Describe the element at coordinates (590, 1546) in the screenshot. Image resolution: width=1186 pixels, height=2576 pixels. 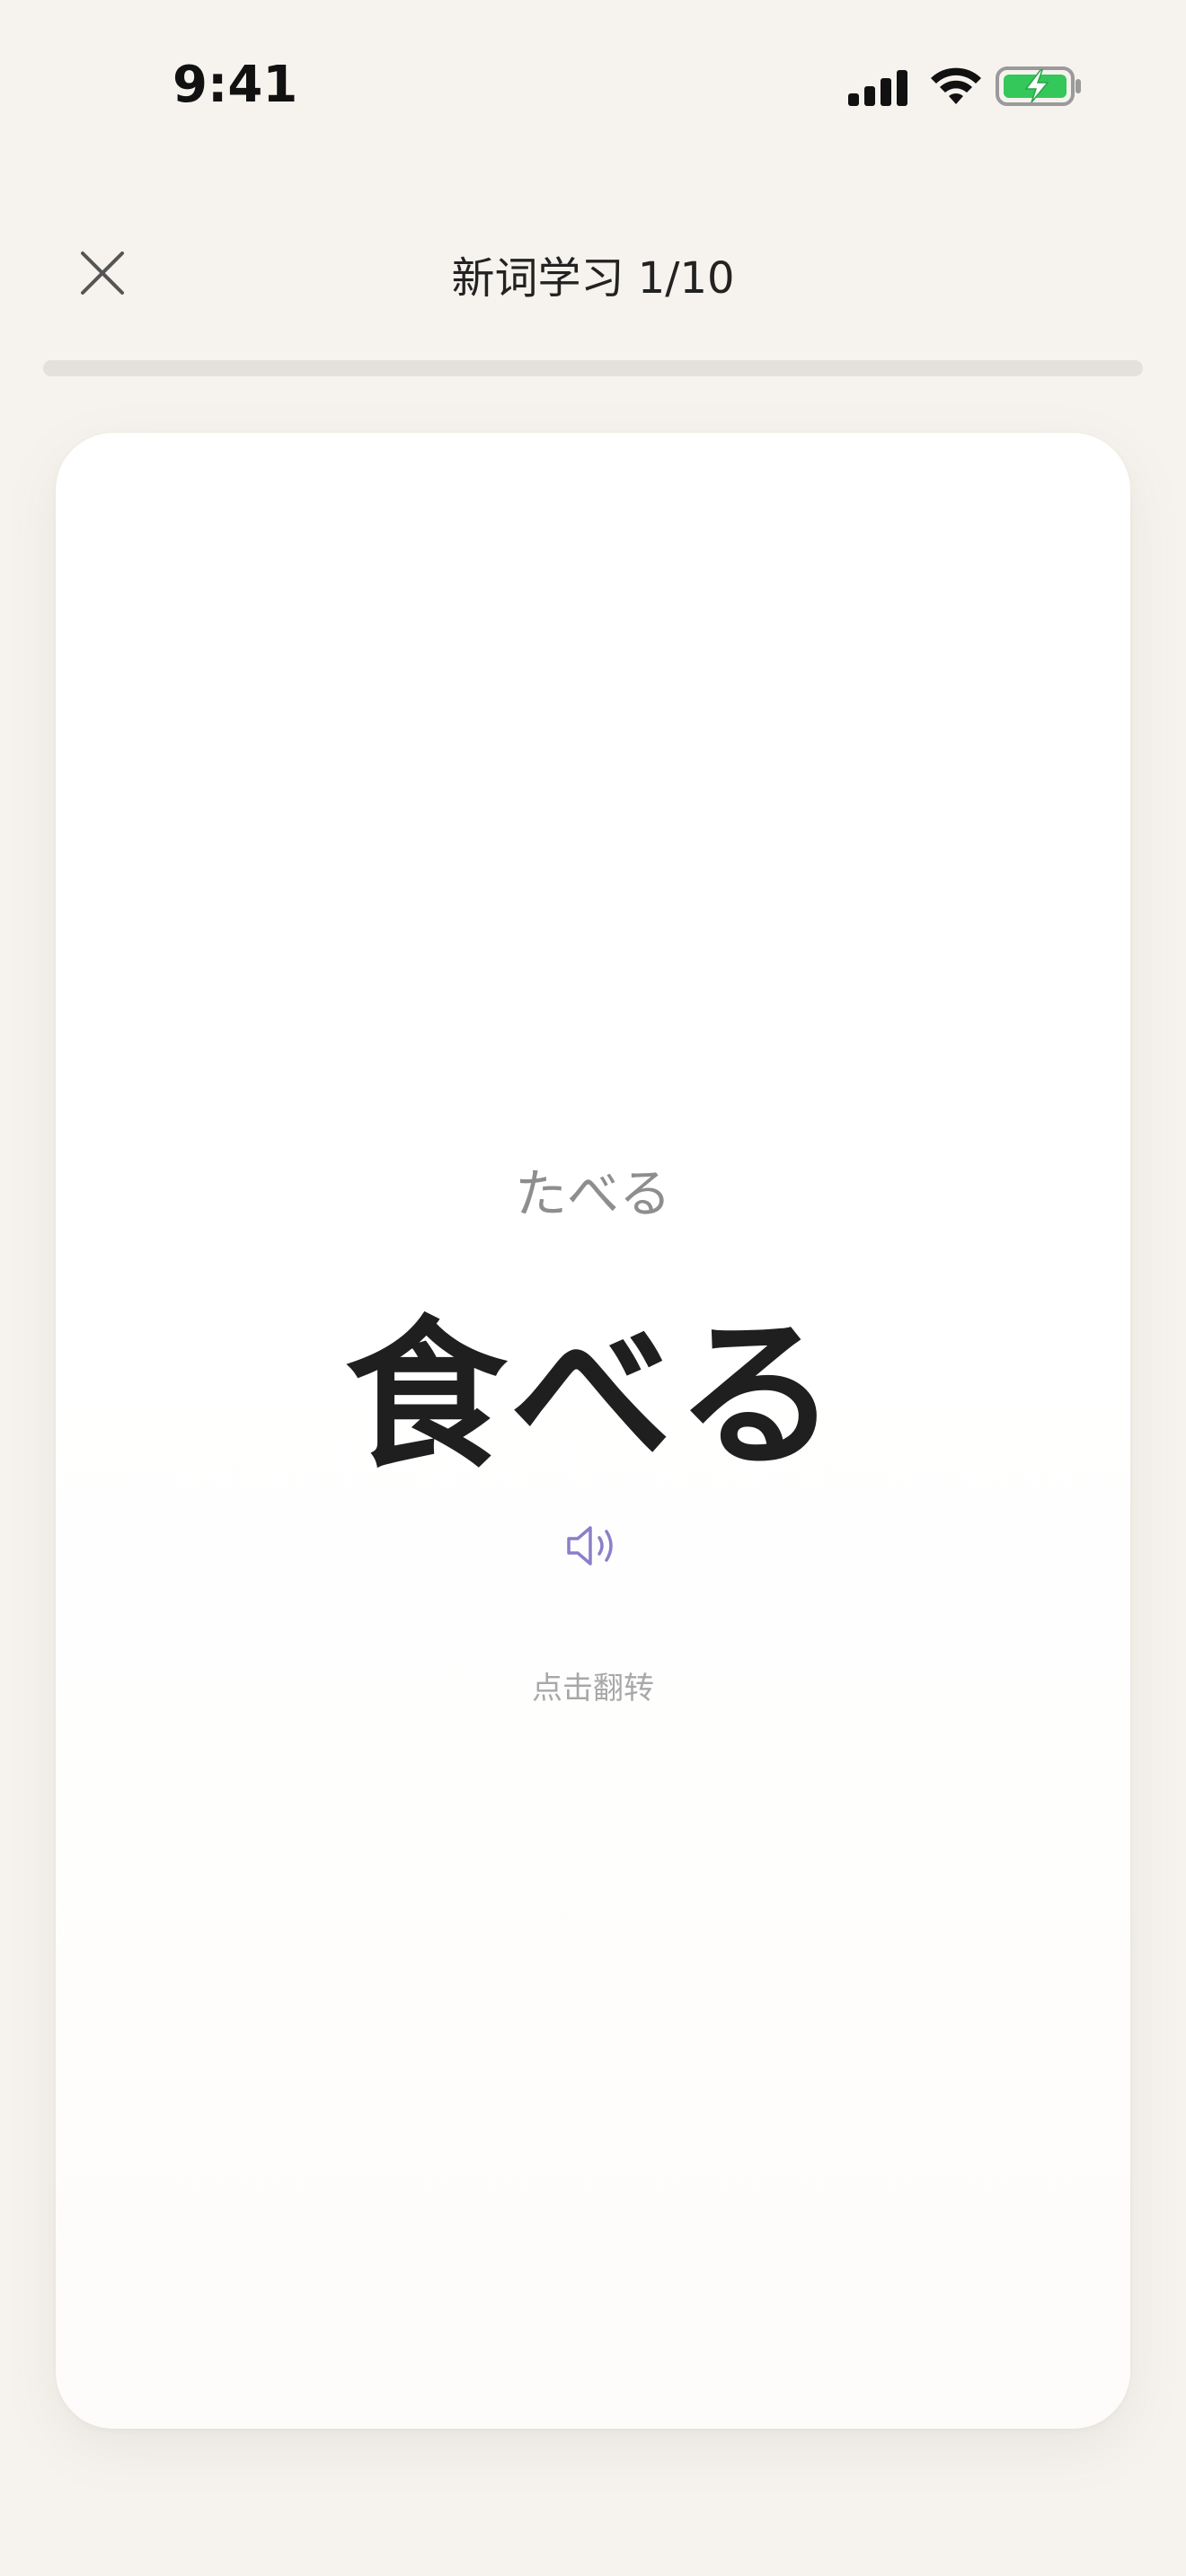
I see `speaker-icon` at that location.